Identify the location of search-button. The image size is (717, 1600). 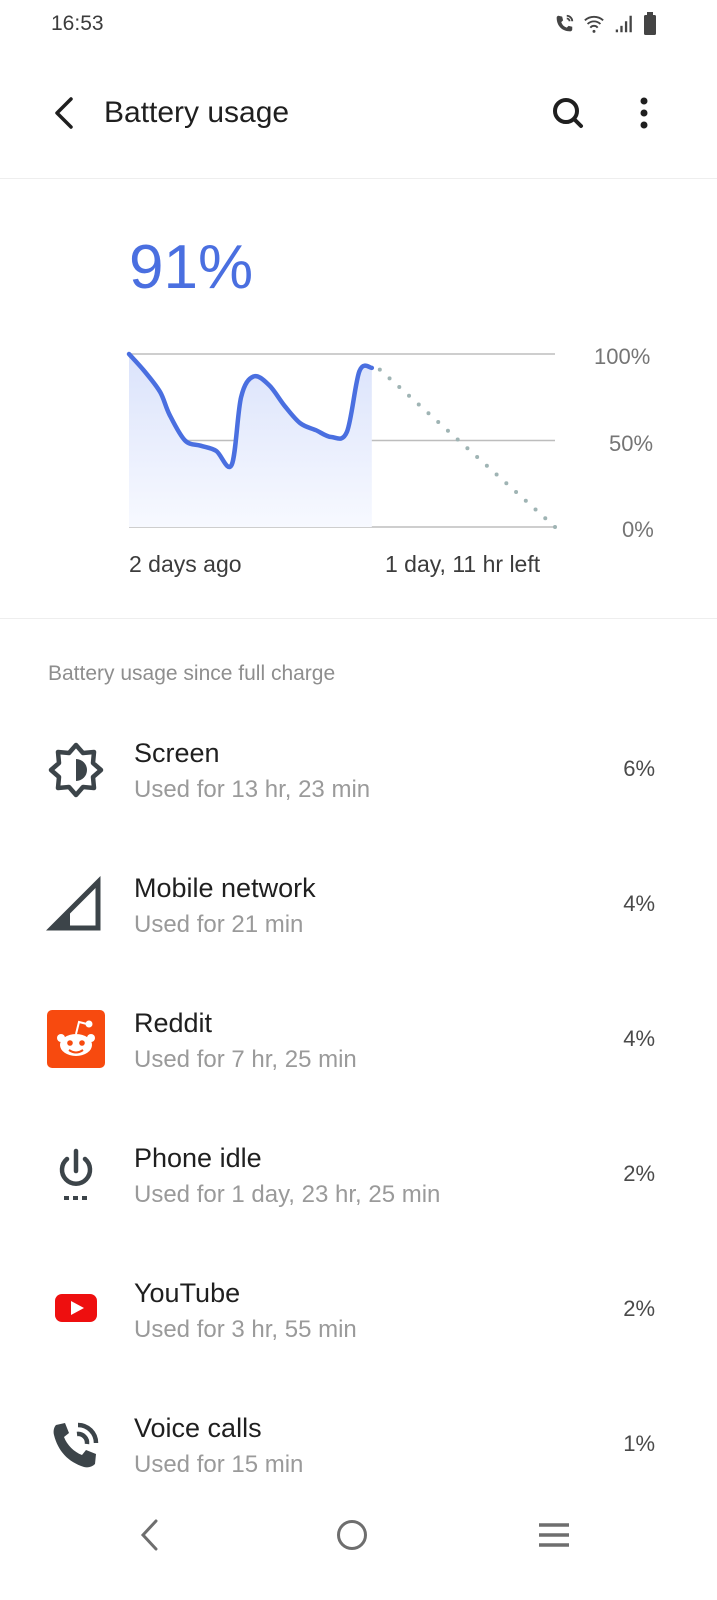
(568, 113).